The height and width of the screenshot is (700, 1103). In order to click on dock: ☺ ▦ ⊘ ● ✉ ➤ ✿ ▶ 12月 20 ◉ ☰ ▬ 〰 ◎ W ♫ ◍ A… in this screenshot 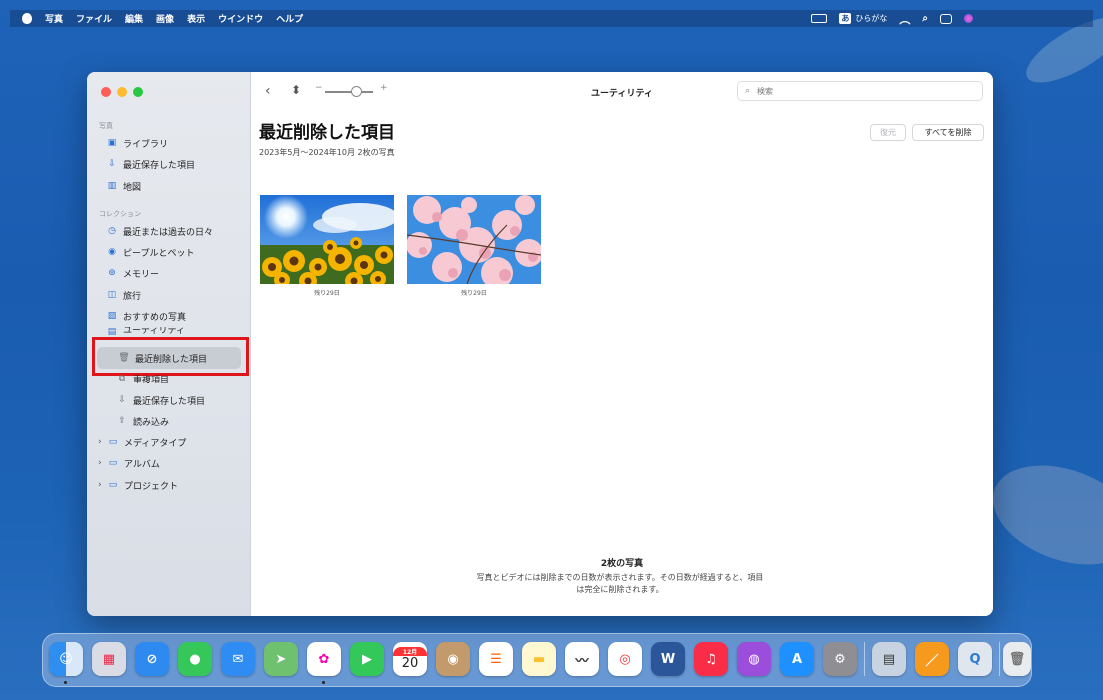, I will do `click(537, 660)`.